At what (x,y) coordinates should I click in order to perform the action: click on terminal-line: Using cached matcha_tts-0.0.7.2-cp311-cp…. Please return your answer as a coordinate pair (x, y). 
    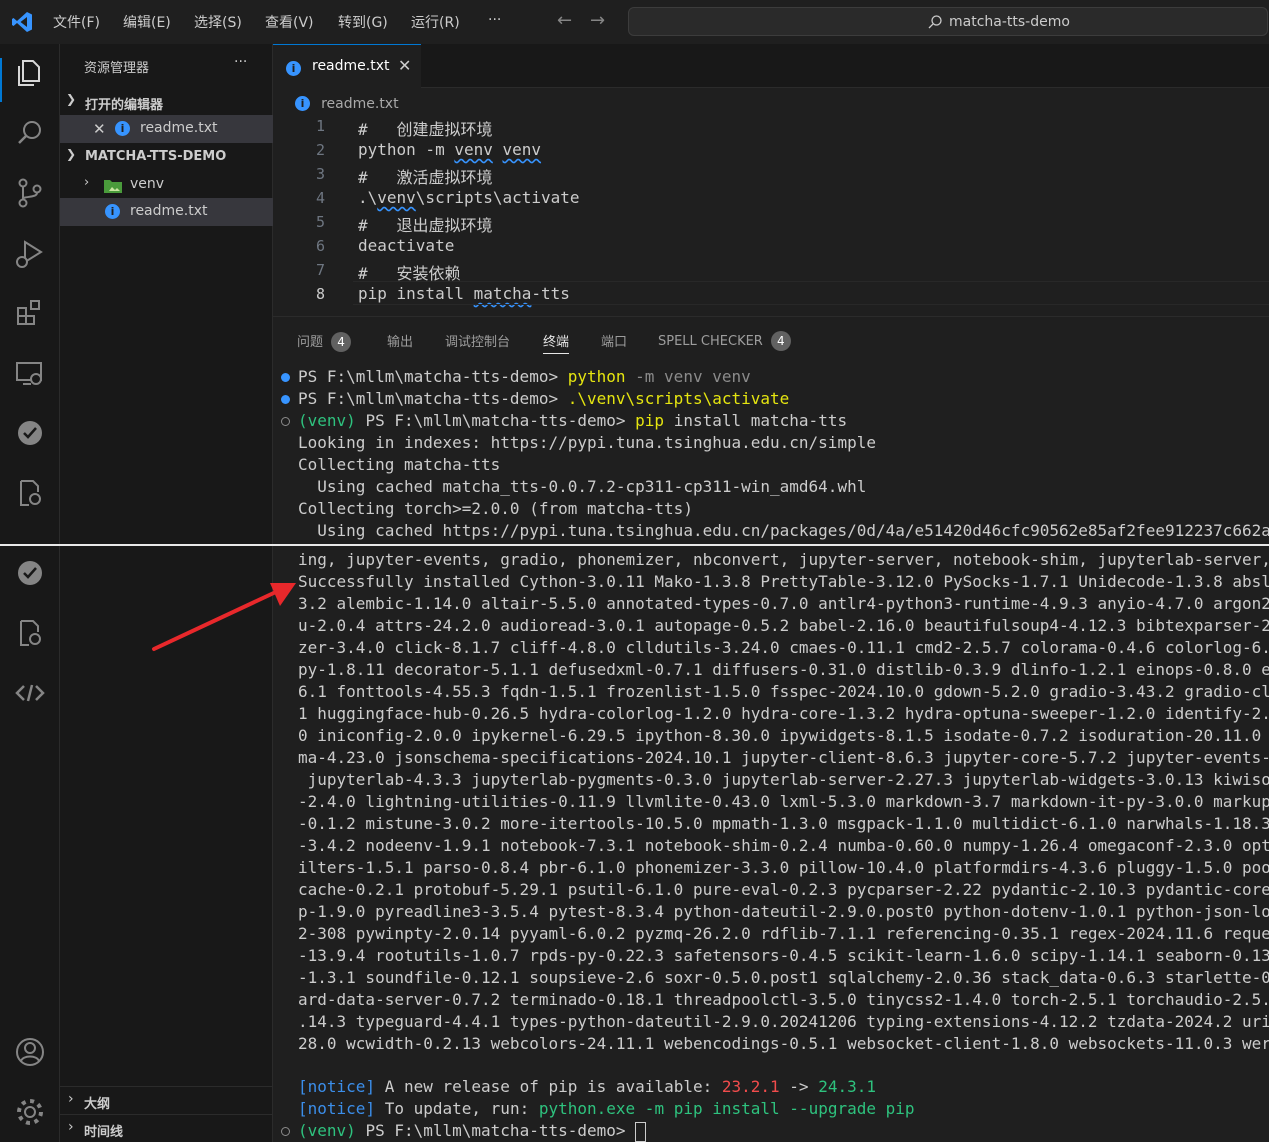
    Looking at the image, I should click on (582, 486).